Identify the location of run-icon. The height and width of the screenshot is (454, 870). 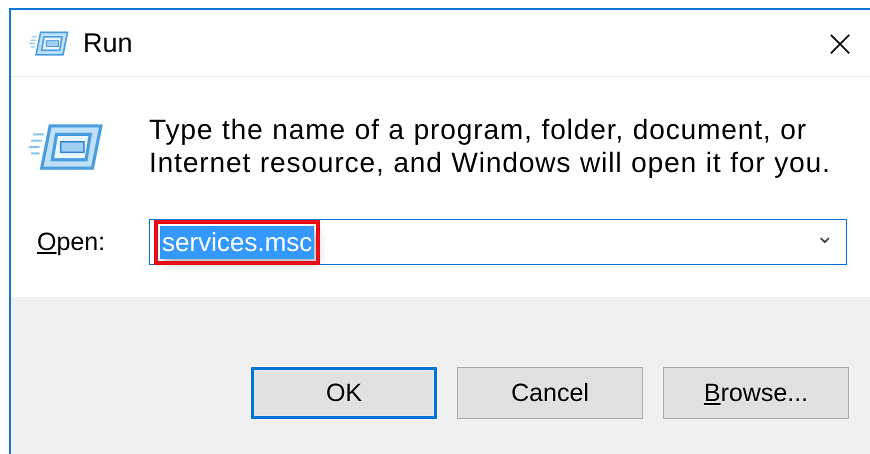
(49, 43).